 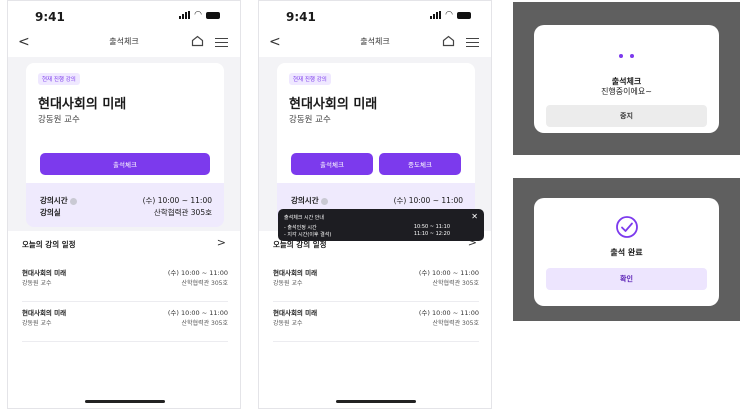 I want to click on tooltip-title: 출석체크 시간 안내, so click(x=304, y=218).